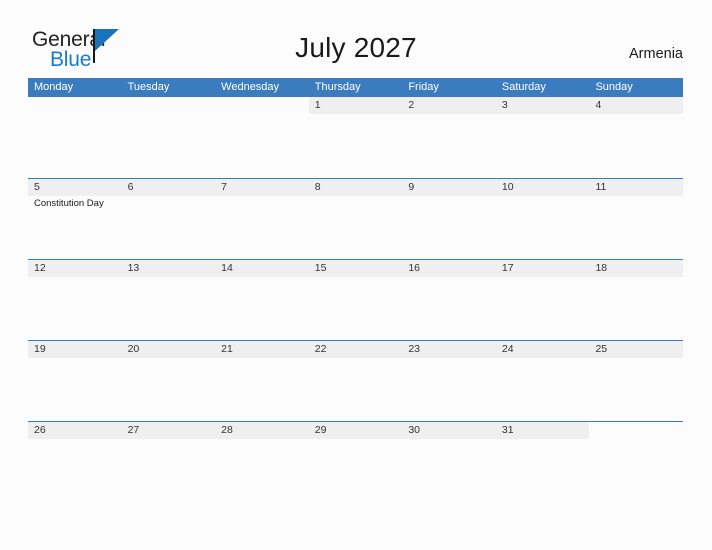 The image size is (712, 550). Describe the element at coordinates (320, 268) in the screenshot. I see `day-number: 15` at that location.